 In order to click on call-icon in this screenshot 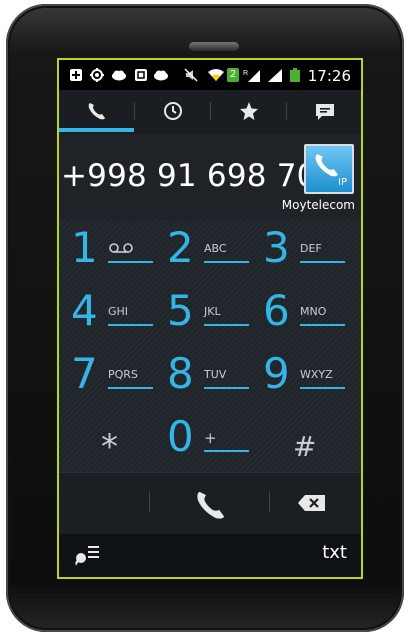, I will do `click(211, 505)`.